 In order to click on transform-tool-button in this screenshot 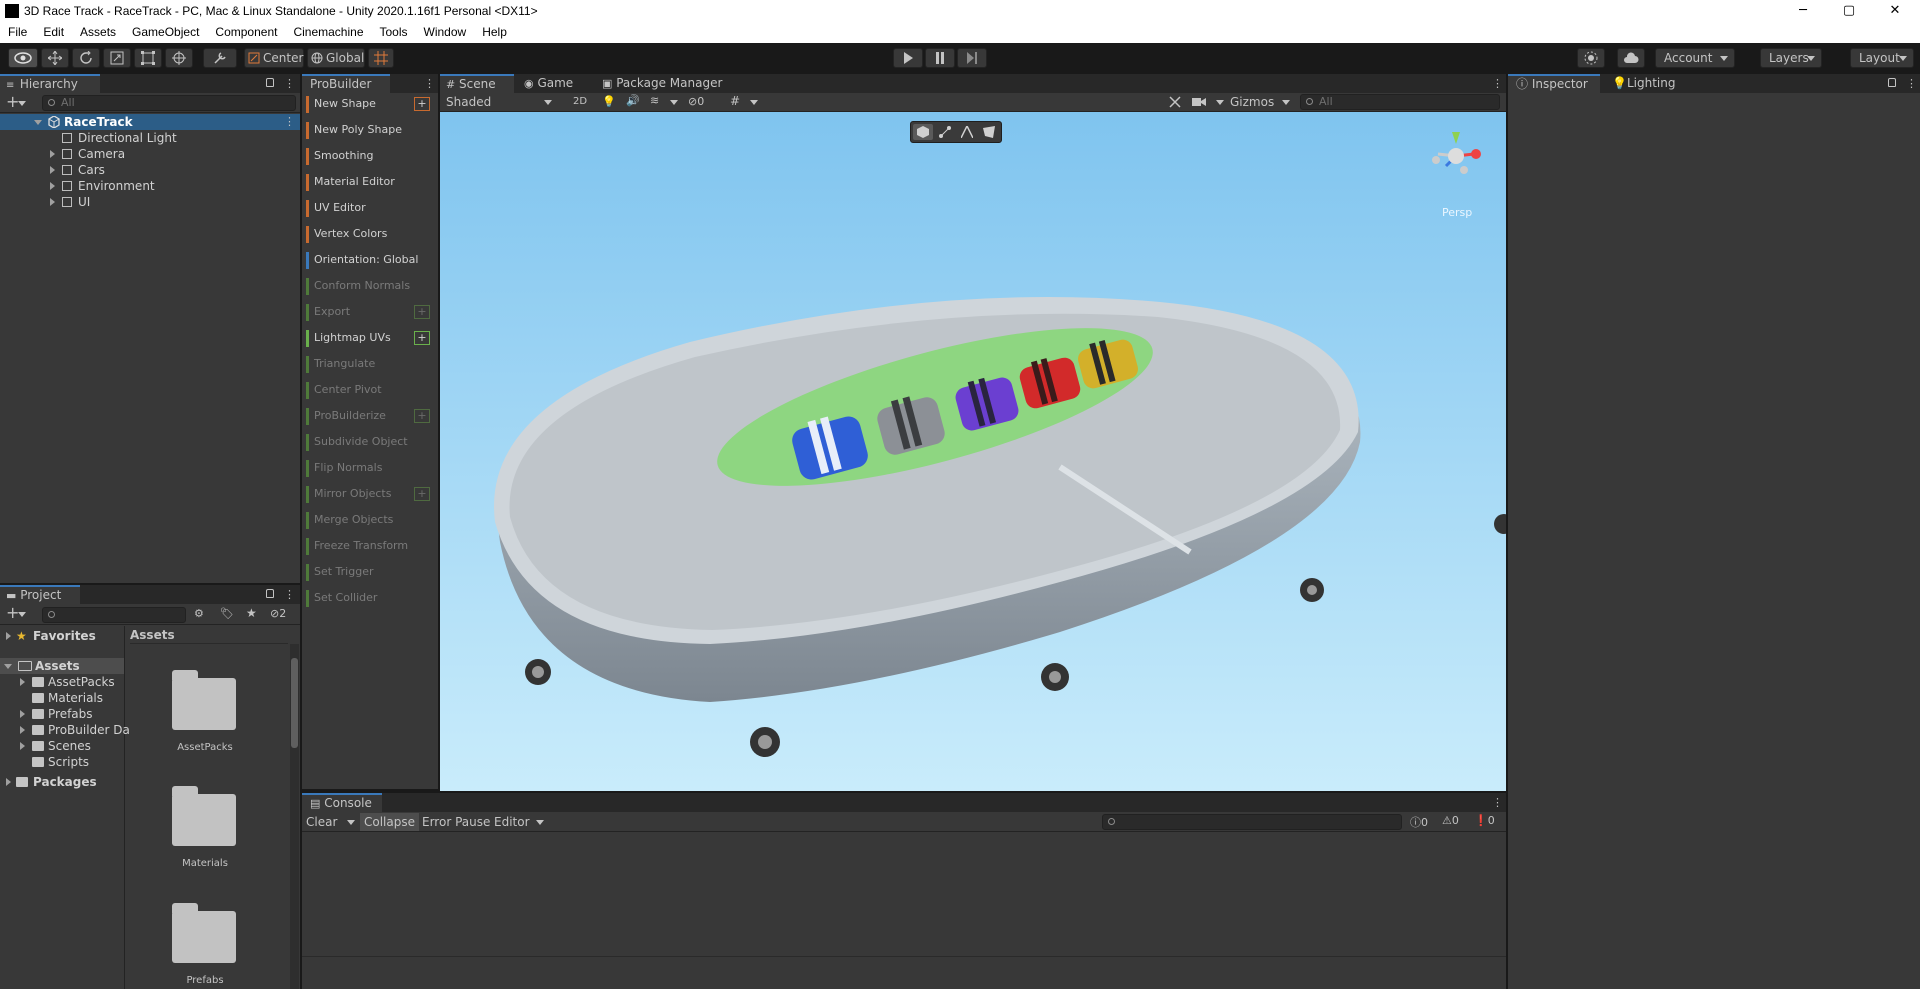, I will do `click(179, 58)`.